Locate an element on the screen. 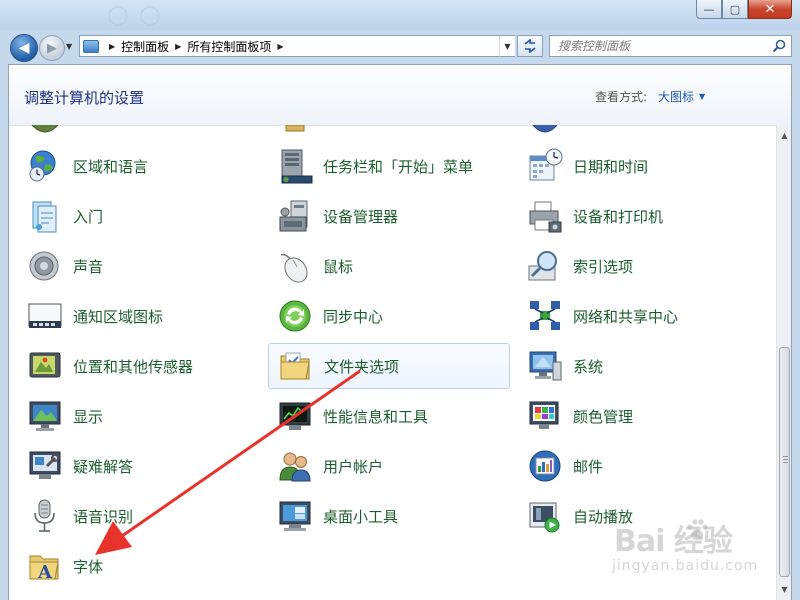  printer-icon is located at coordinates (545, 216).